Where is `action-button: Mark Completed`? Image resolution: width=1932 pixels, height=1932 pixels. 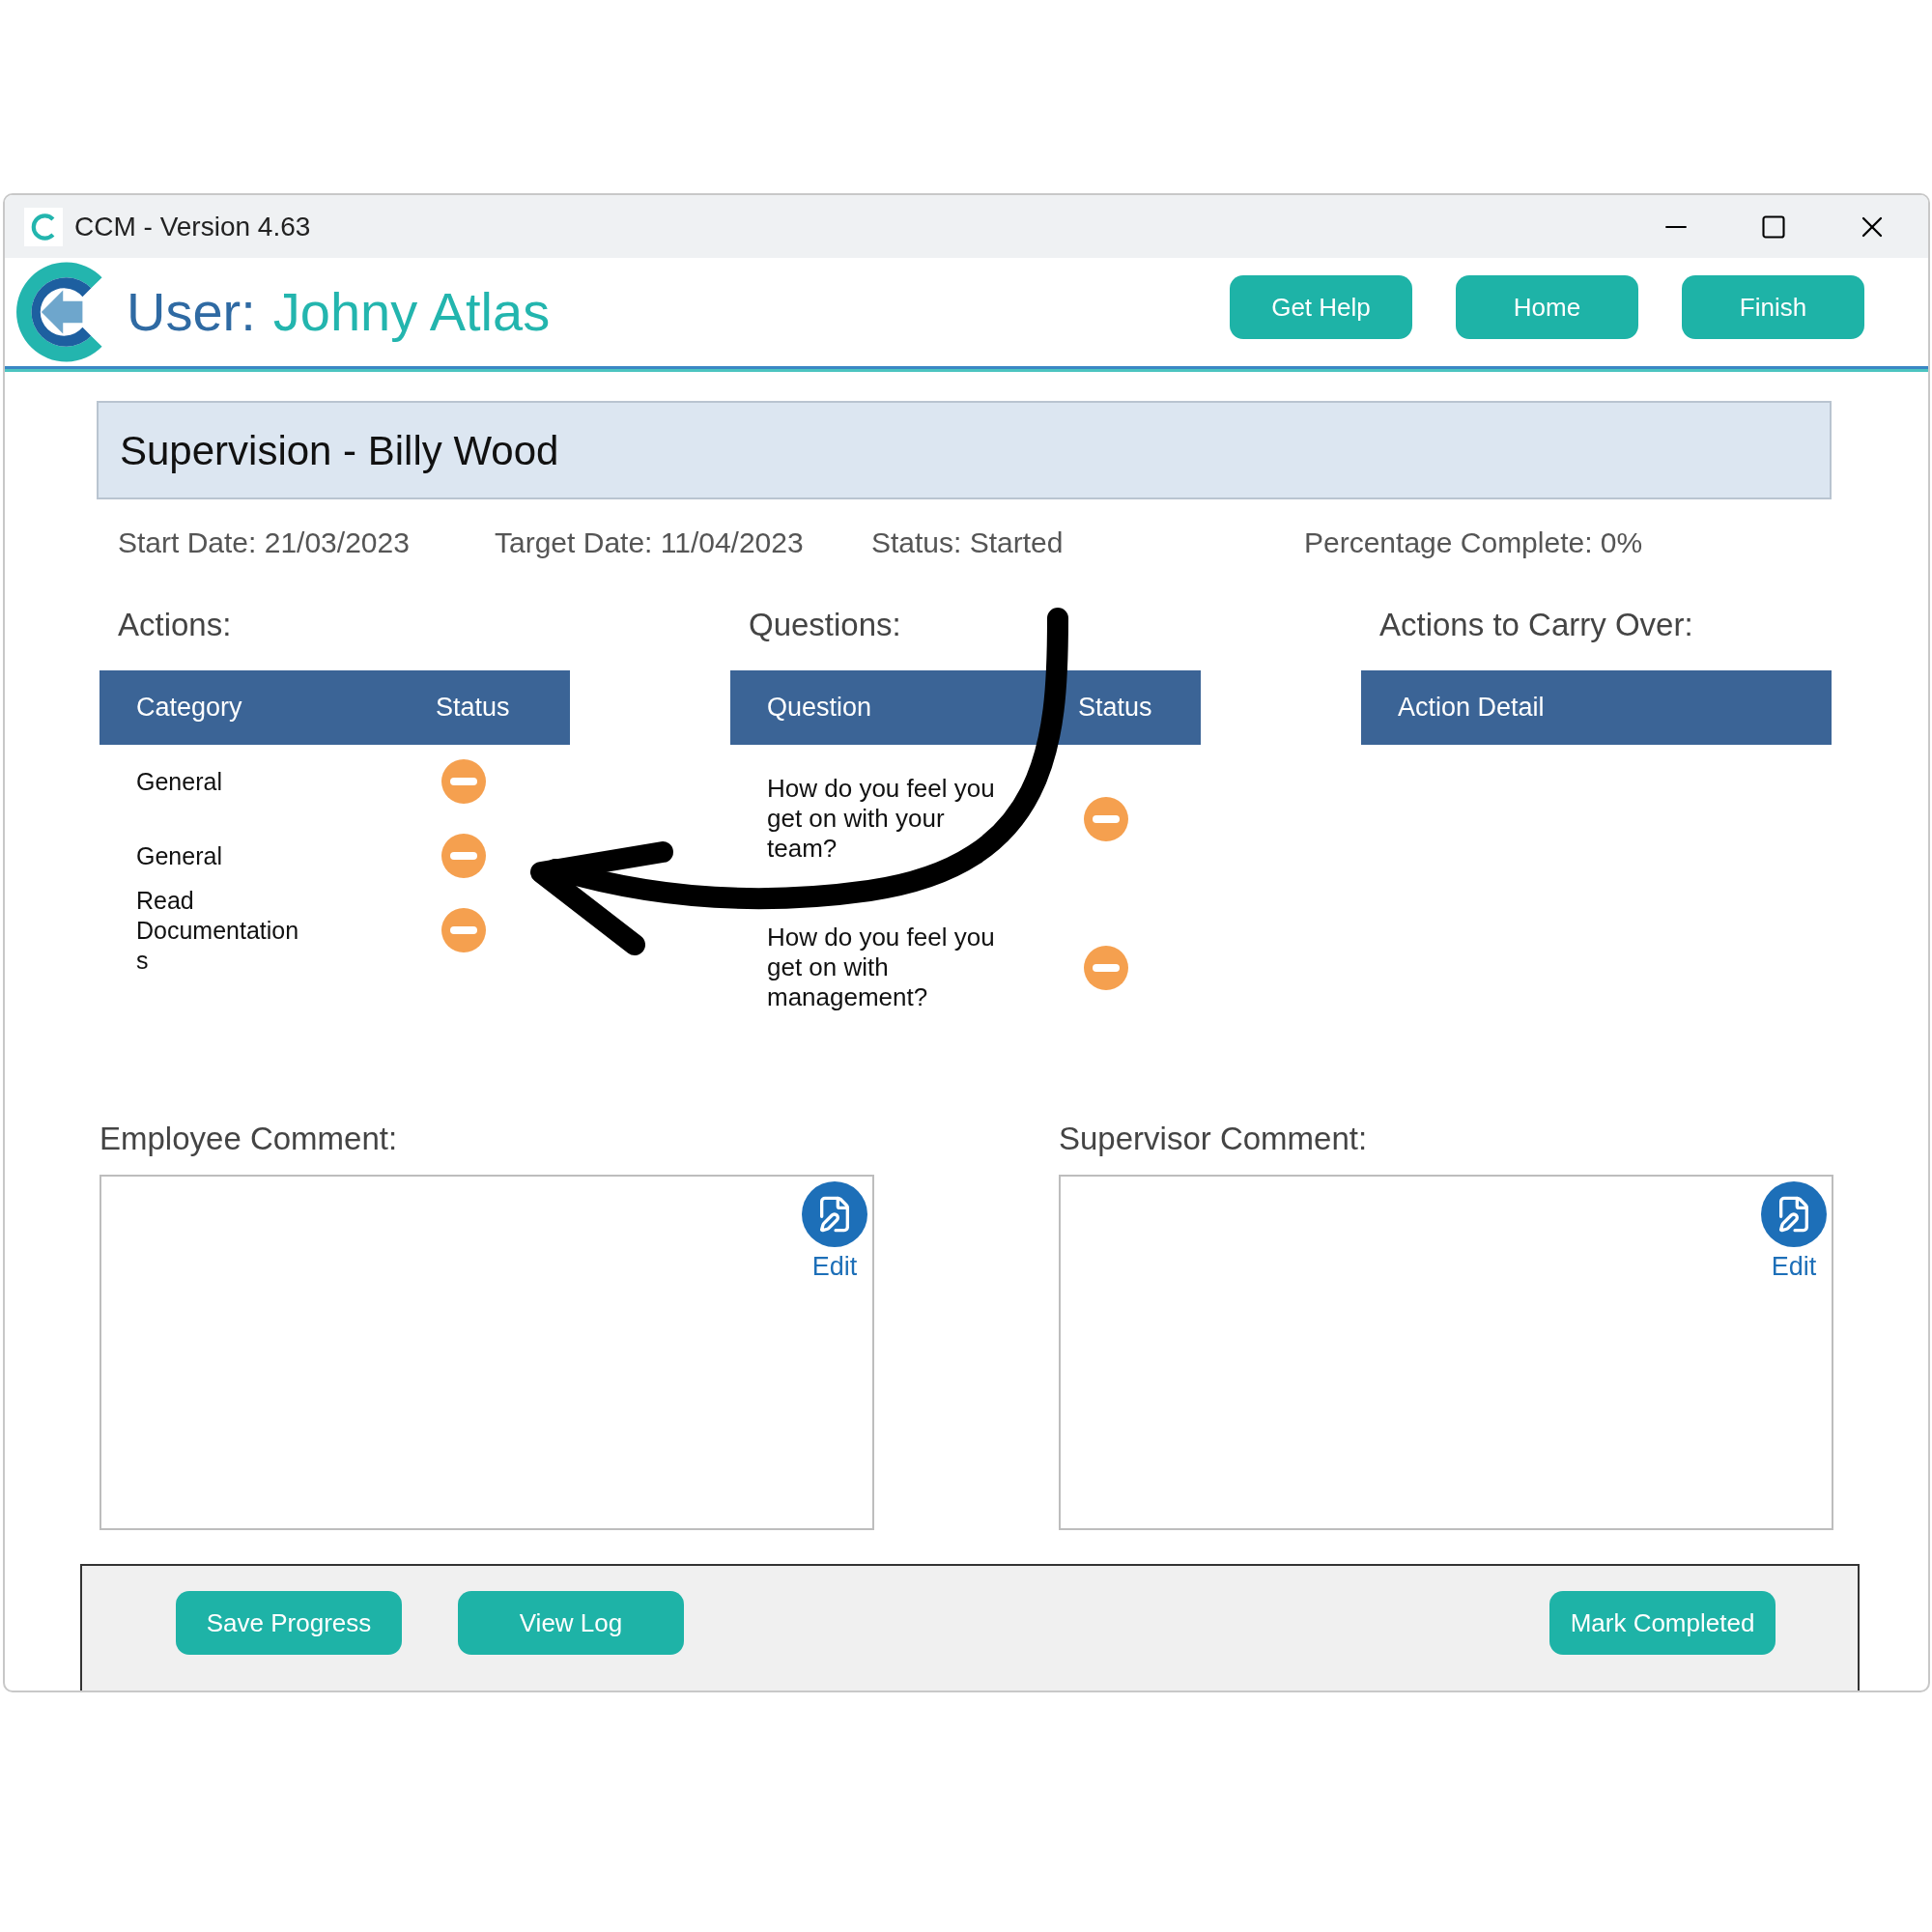 action-button: Mark Completed is located at coordinates (1662, 1623).